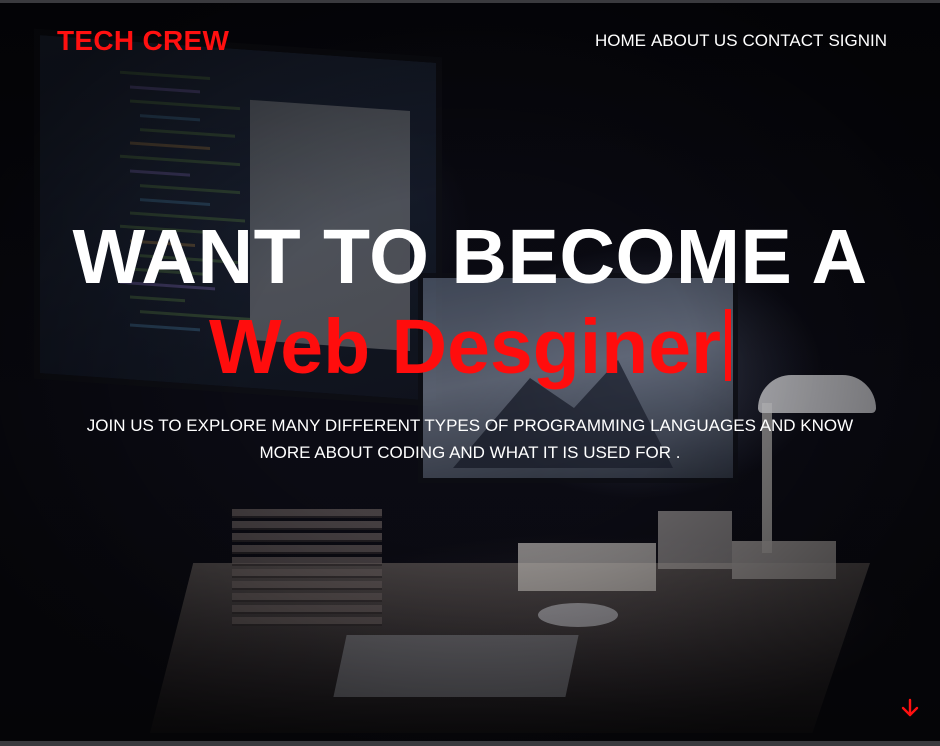 The height and width of the screenshot is (746, 940). Describe the element at coordinates (465, 347) in the screenshot. I see `hero-typed-text: Web Desginer` at that location.